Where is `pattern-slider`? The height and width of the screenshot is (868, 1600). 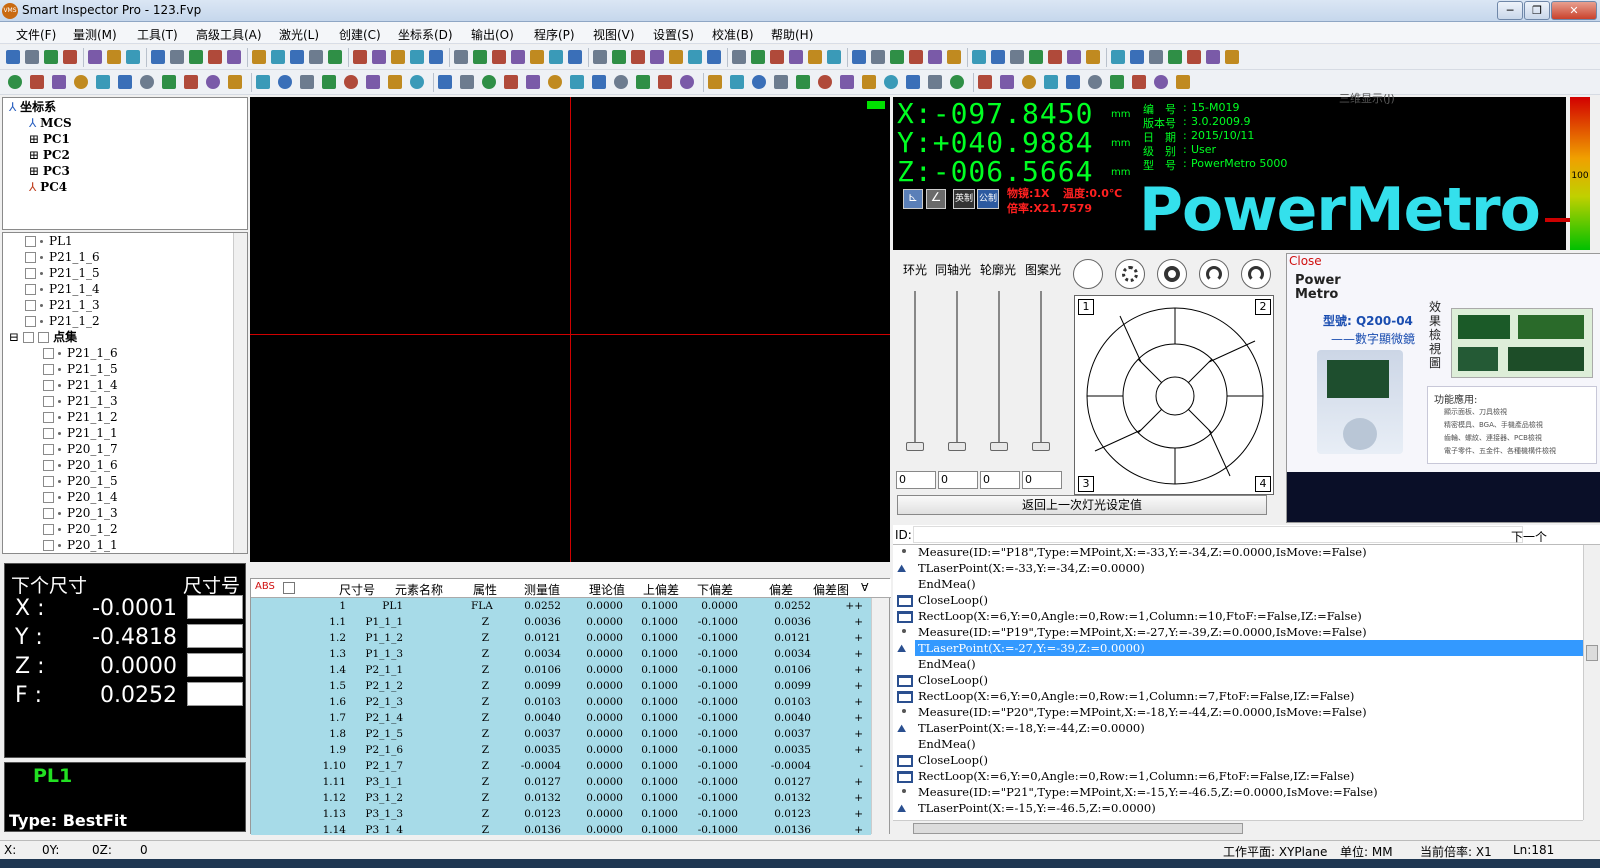 pattern-slider is located at coordinates (1041, 371).